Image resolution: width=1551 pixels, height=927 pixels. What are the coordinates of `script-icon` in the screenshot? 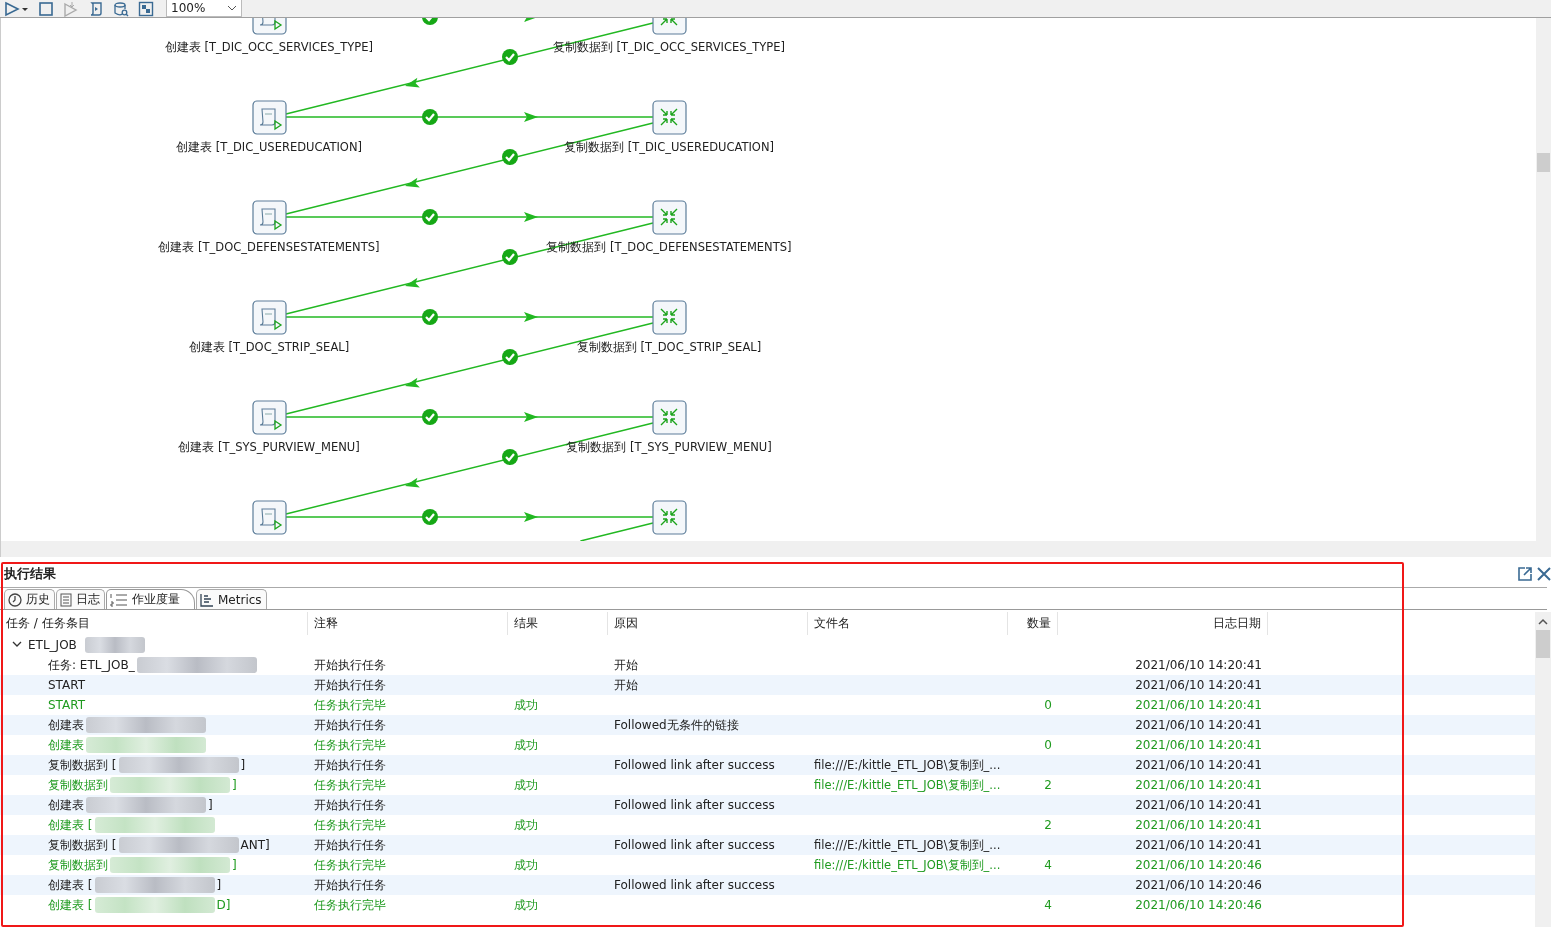 It's located at (96, 8).